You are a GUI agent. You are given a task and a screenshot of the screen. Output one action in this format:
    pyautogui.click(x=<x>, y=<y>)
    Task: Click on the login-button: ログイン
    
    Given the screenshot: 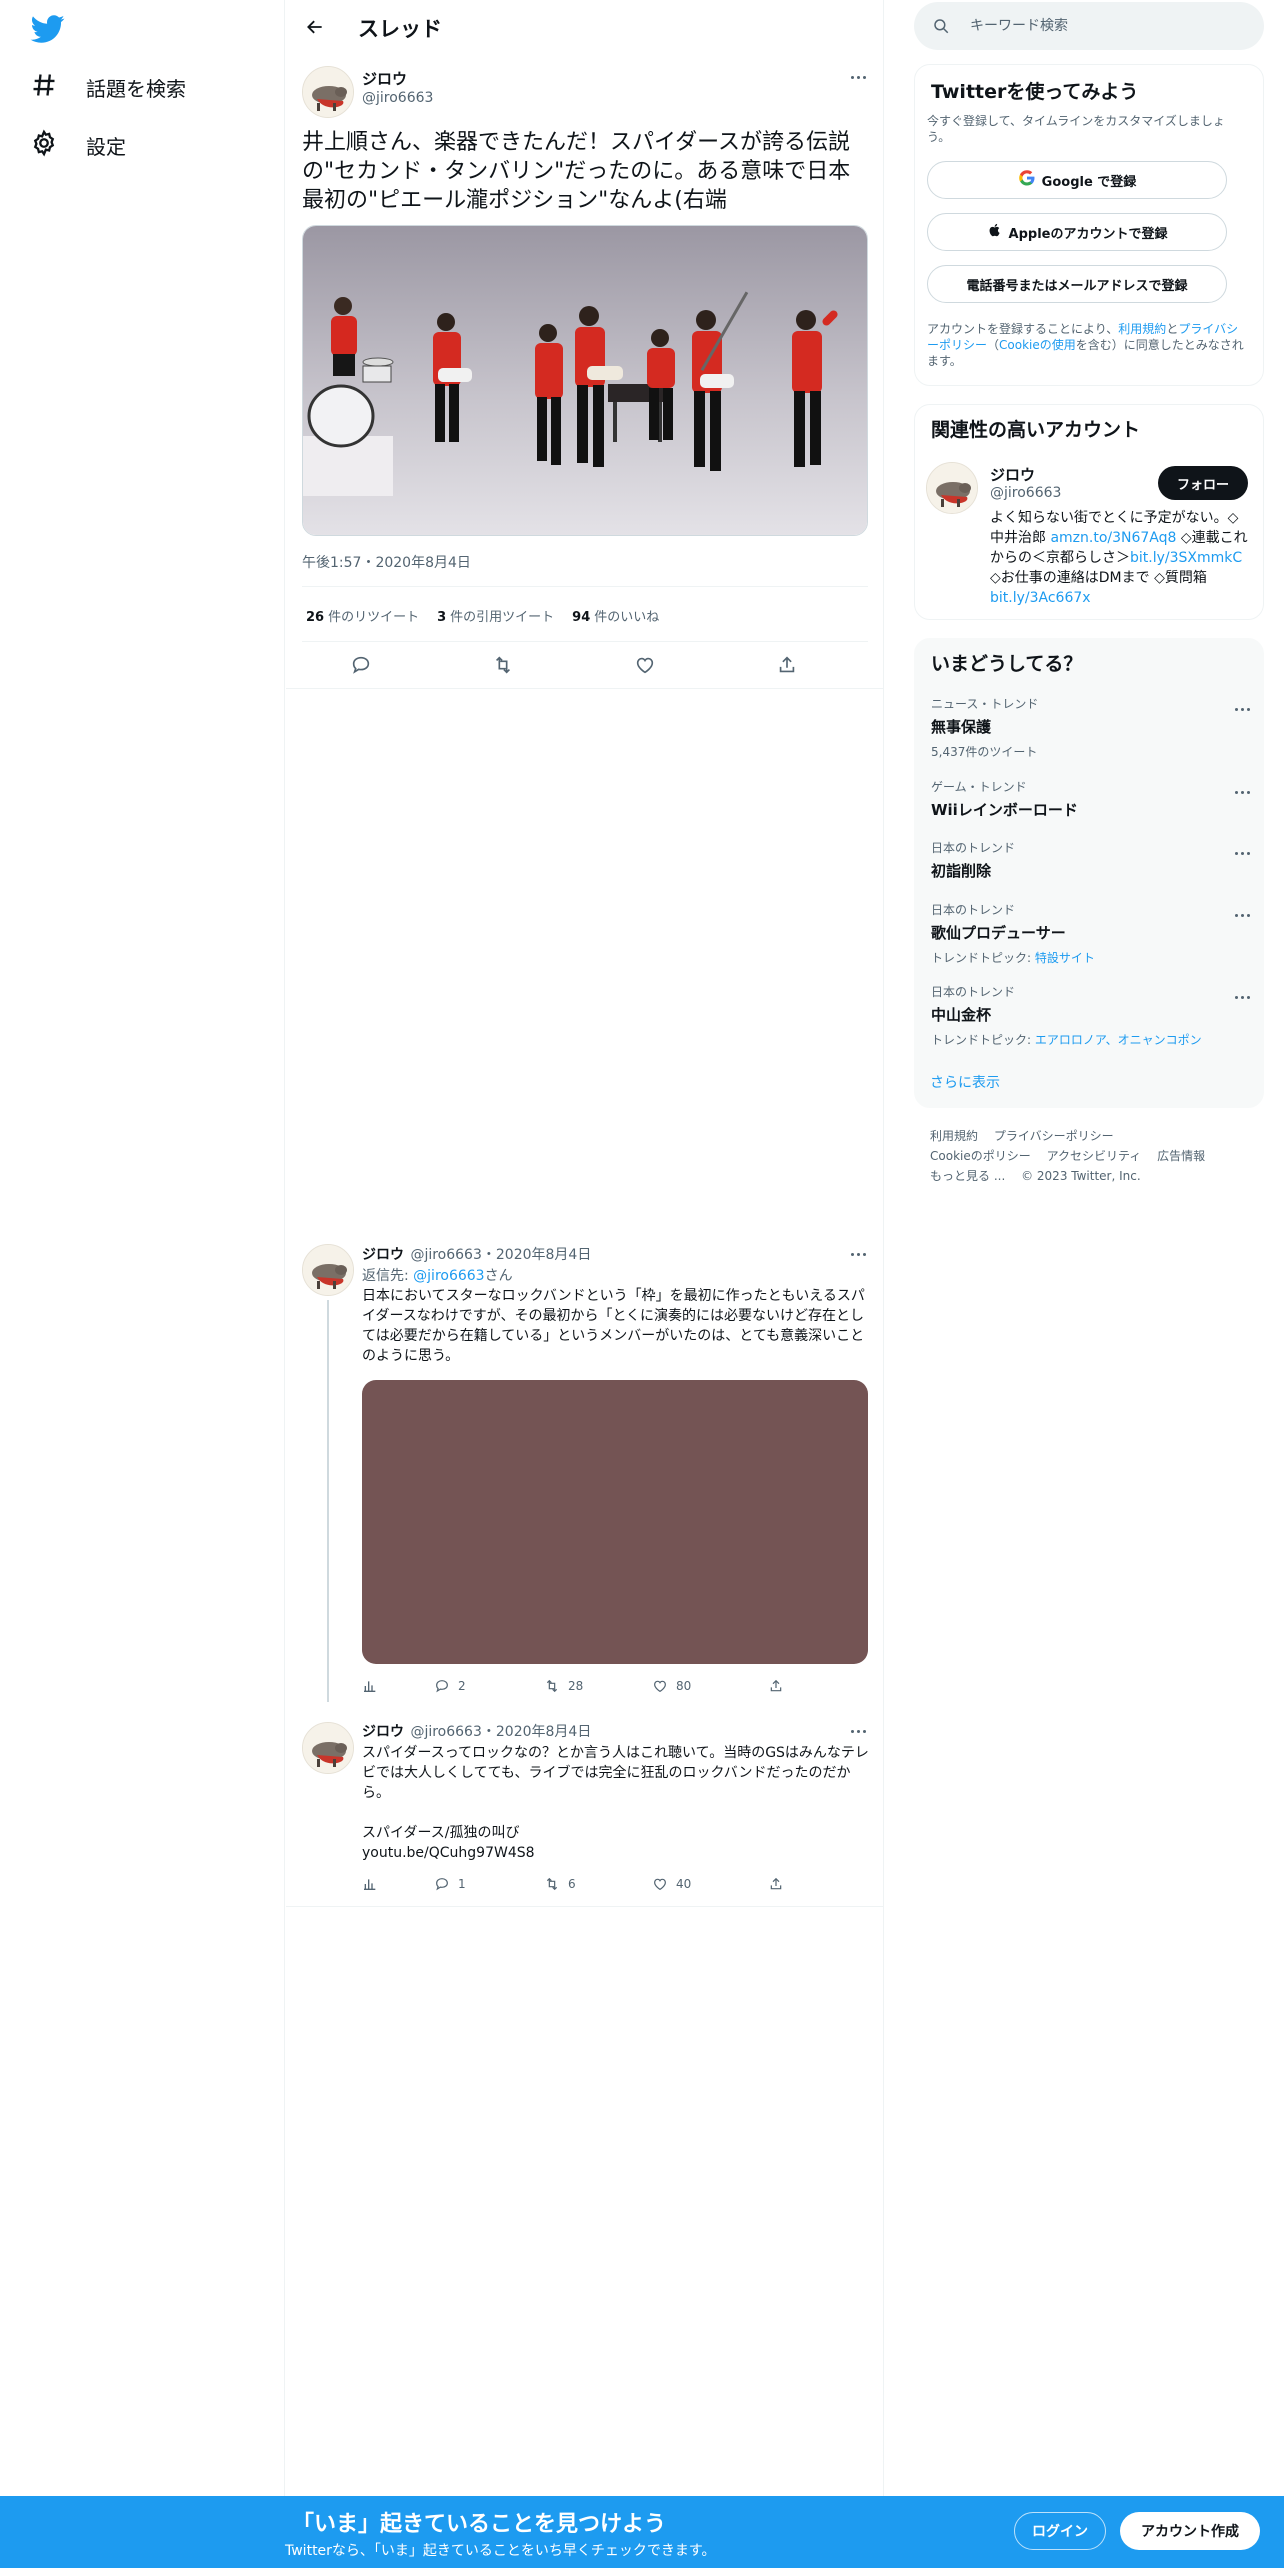 What is the action you would take?
    pyautogui.click(x=1060, y=2531)
    